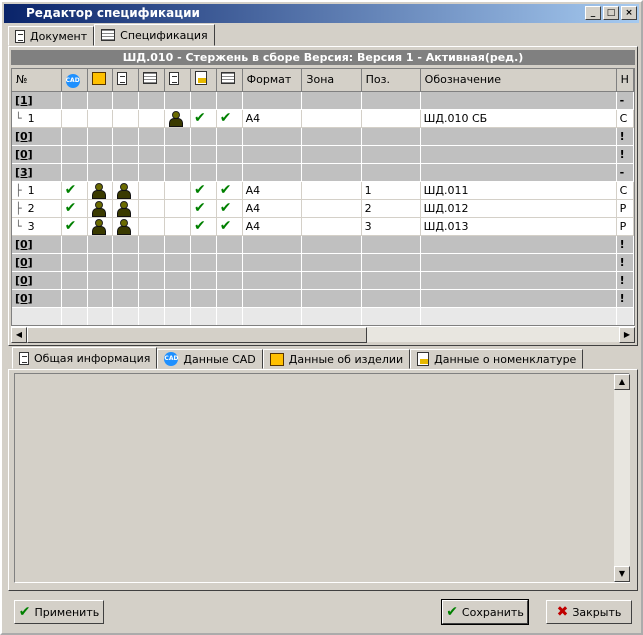 The width and height of the screenshot is (643, 635). What do you see at coordinates (323, 208) in the screenshot?
I see `table-row: ├ 2 ✔ ✔ ✔ A4 2 ШД.012 Р` at bounding box center [323, 208].